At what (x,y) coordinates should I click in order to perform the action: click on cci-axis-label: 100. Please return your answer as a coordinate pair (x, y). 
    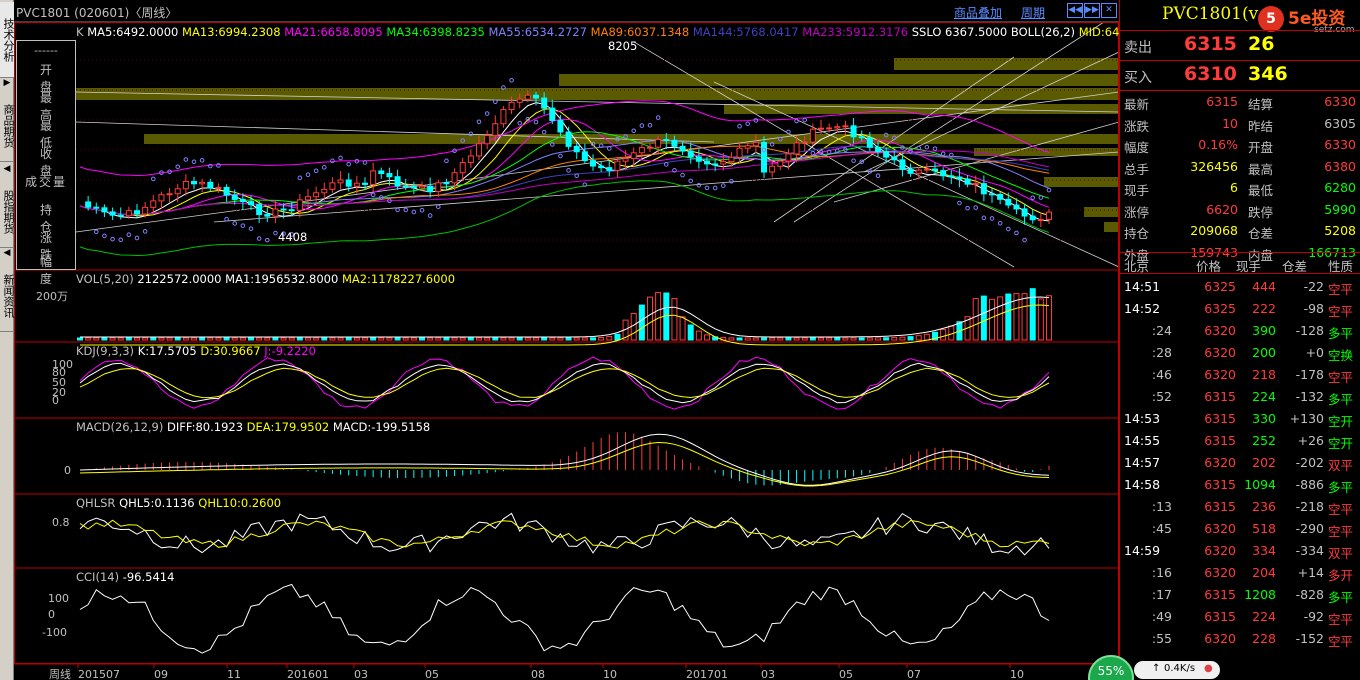
    Looking at the image, I should click on (58, 598).